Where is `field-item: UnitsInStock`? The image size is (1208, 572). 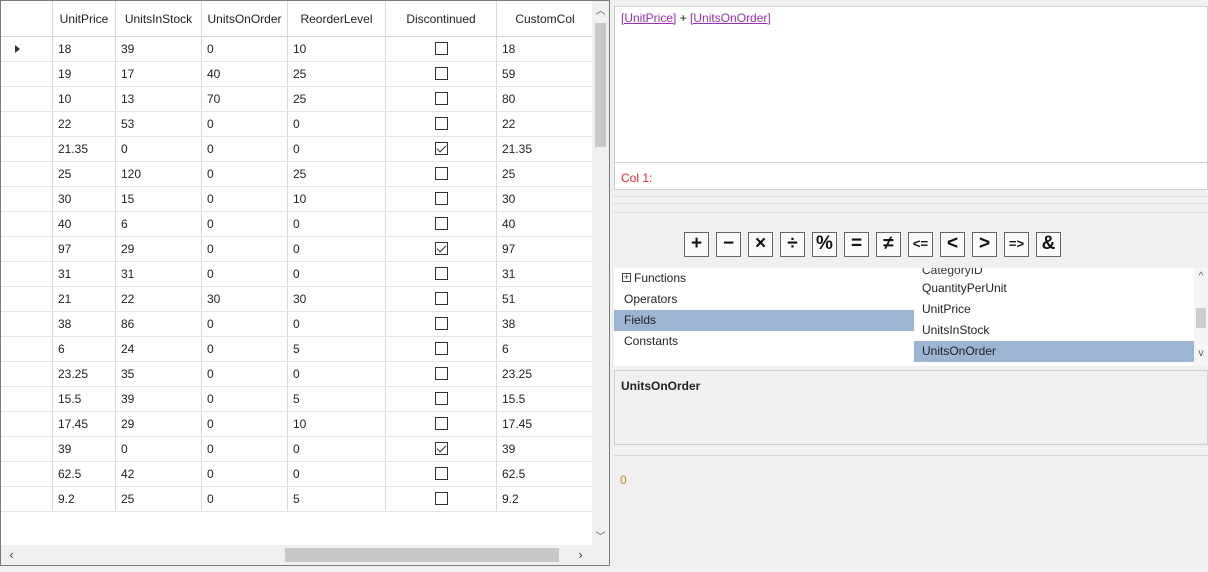
field-item: UnitsInStock is located at coordinates (1054, 330).